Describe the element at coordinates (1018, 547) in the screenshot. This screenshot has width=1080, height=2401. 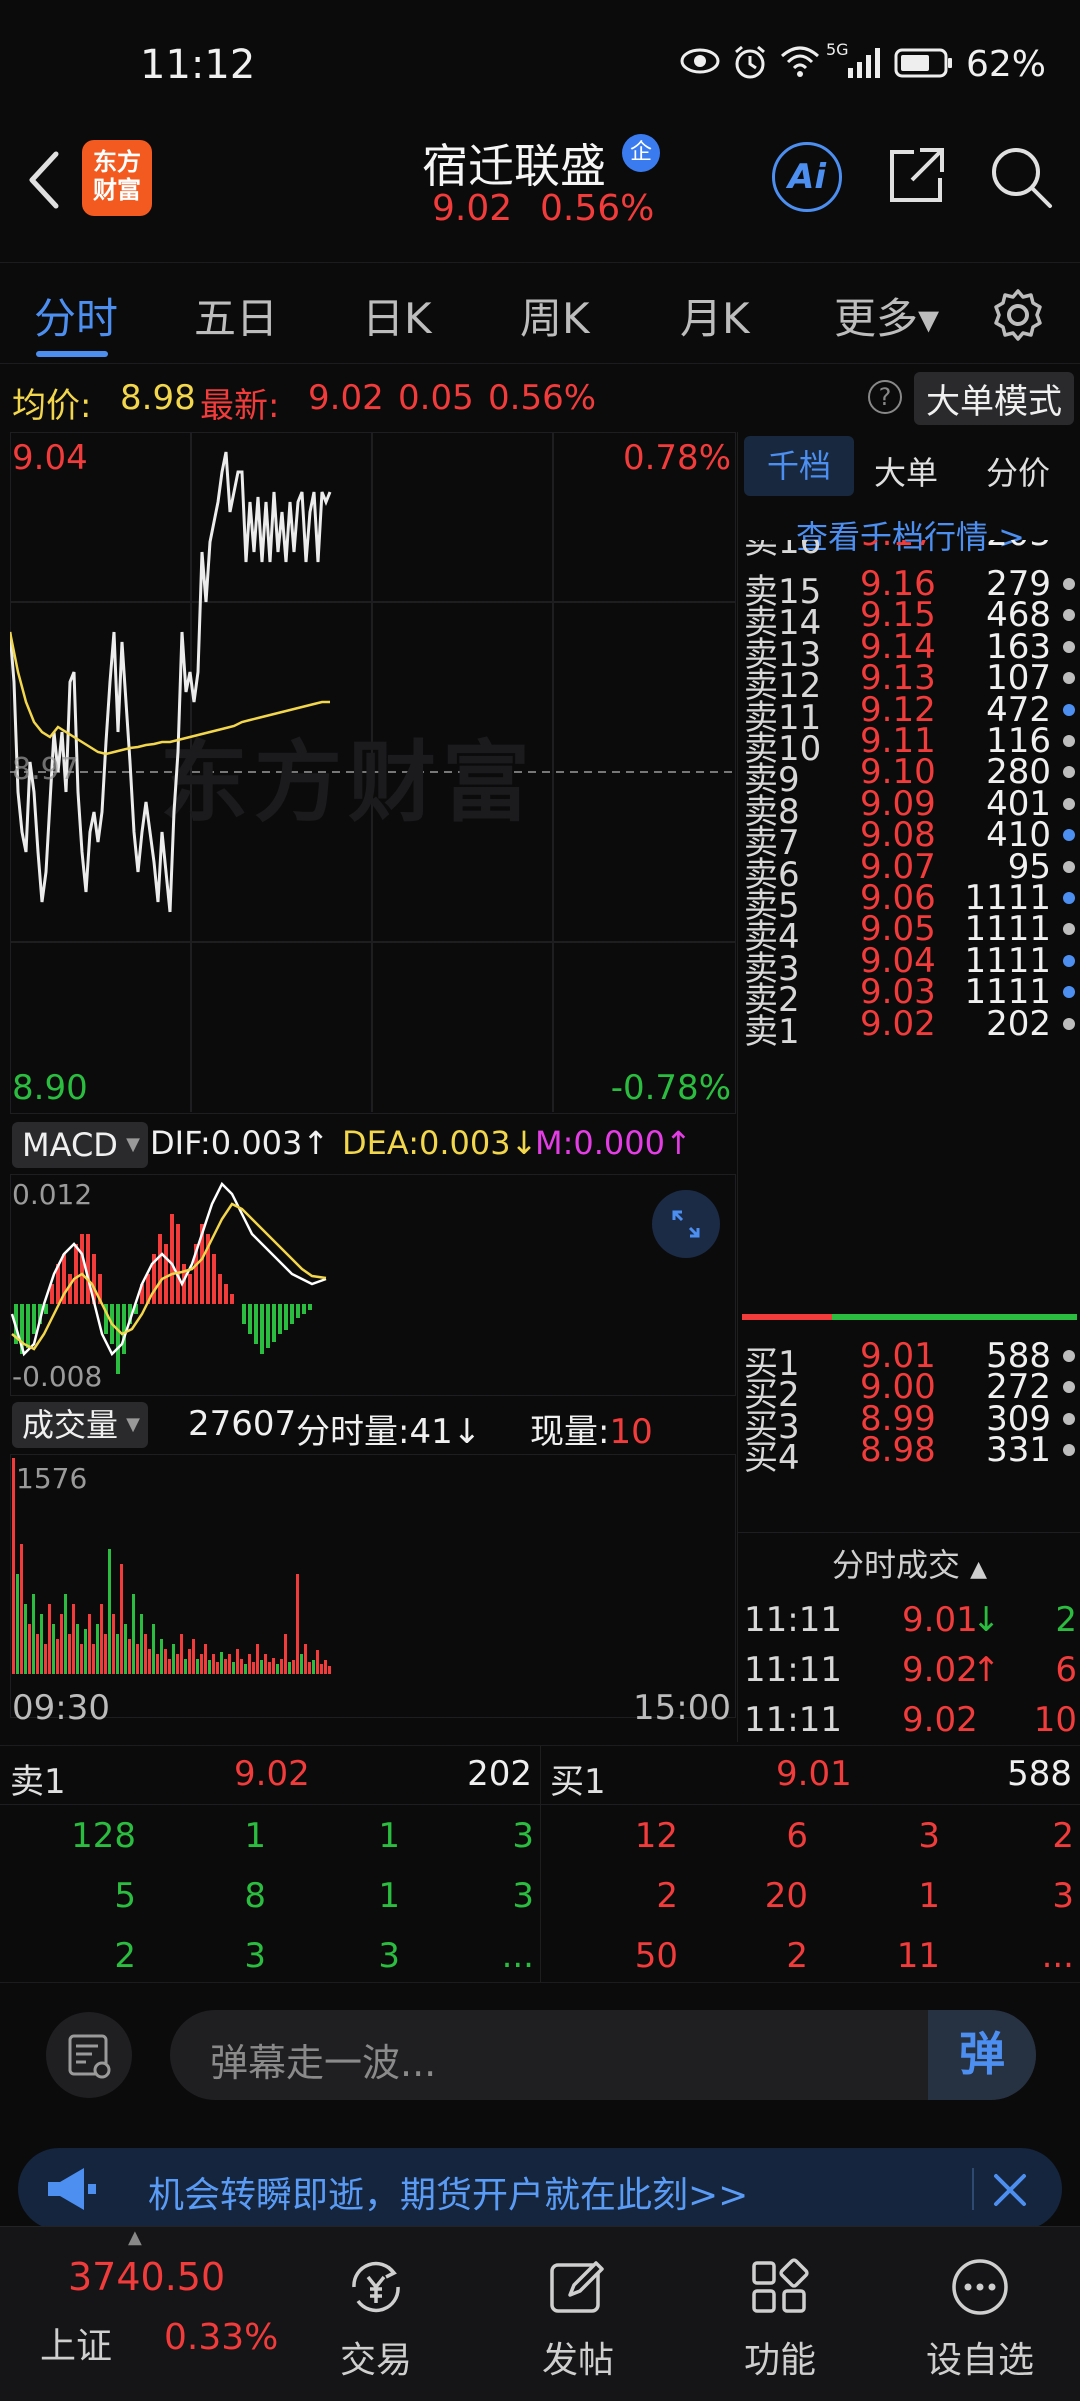
I see `ask-qty: 203` at that location.